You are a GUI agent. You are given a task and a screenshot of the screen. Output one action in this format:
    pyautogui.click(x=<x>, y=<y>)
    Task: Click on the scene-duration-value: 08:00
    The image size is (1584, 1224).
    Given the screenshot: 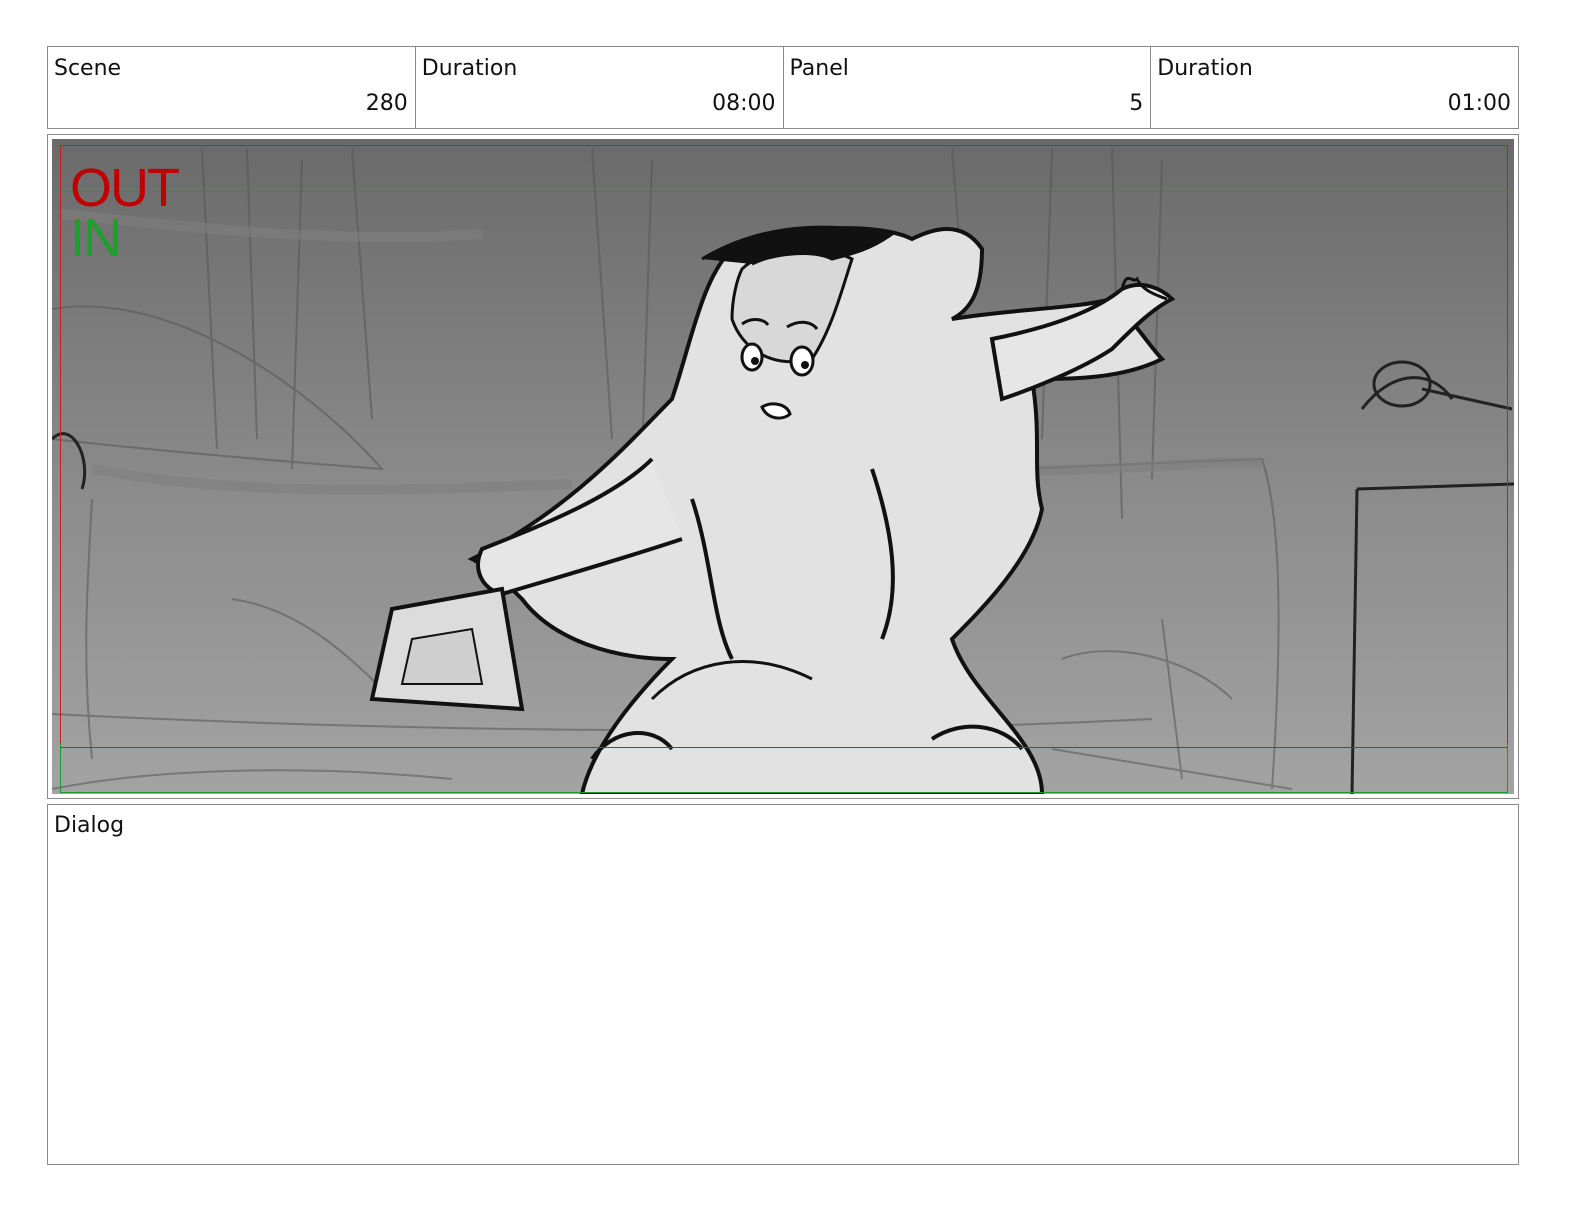 What is the action you would take?
    pyautogui.click(x=744, y=103)
    